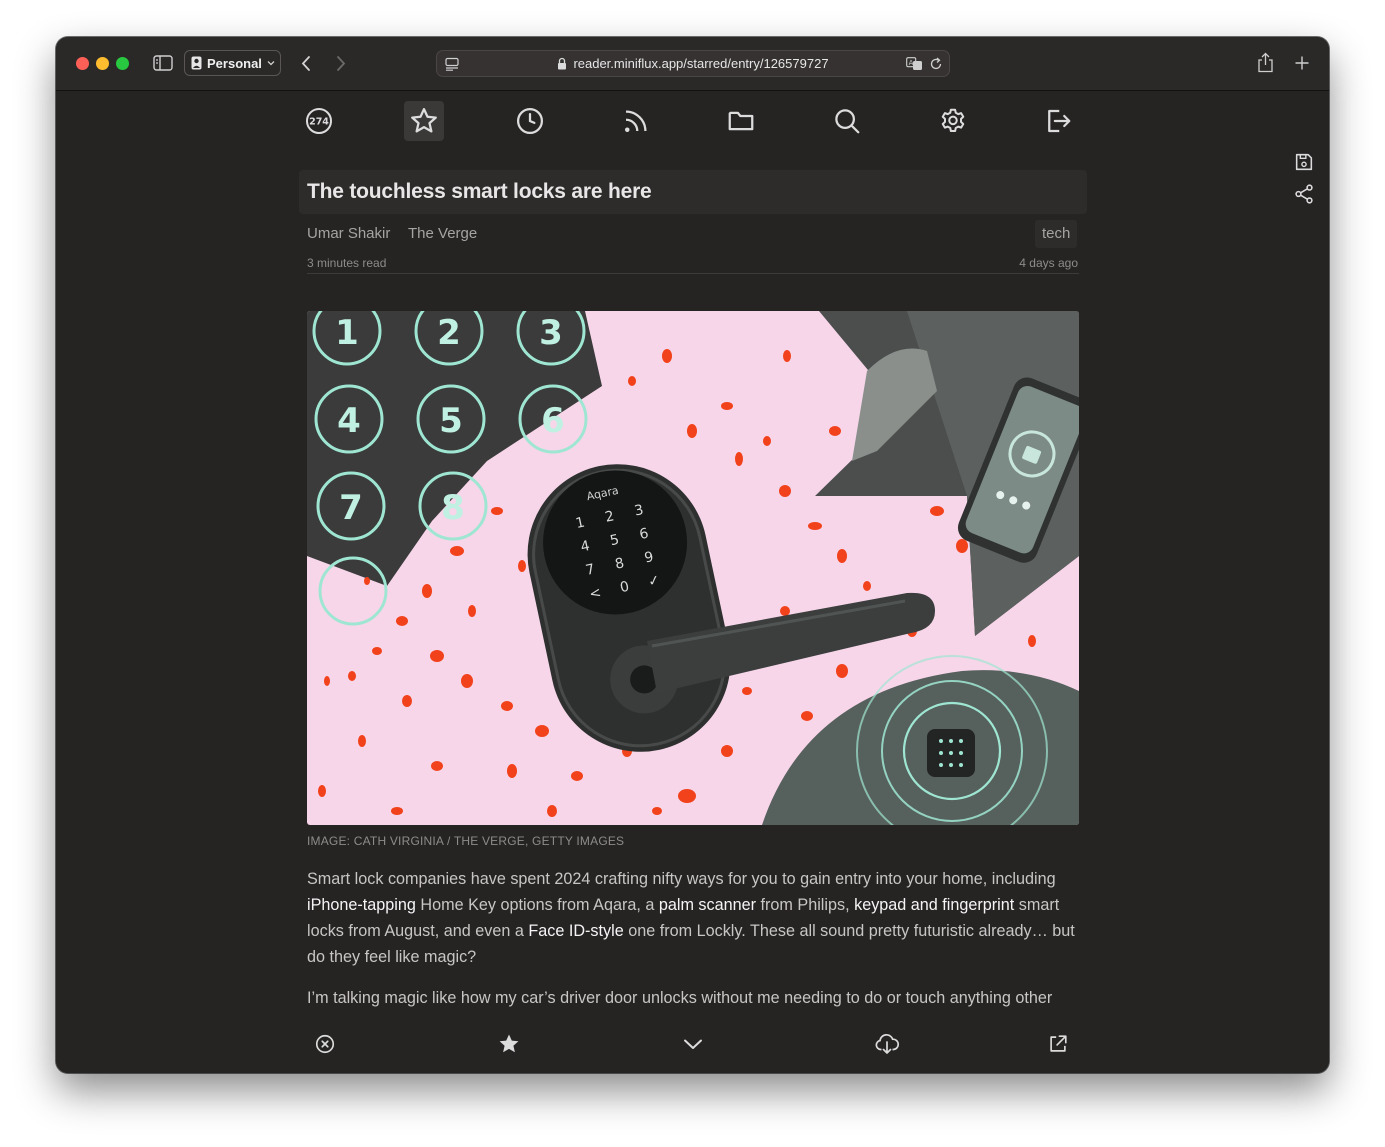  What do you see at coordinates (936, 64) in the screenshot?
I see `reload-icon` at bounding box center [936, 64].